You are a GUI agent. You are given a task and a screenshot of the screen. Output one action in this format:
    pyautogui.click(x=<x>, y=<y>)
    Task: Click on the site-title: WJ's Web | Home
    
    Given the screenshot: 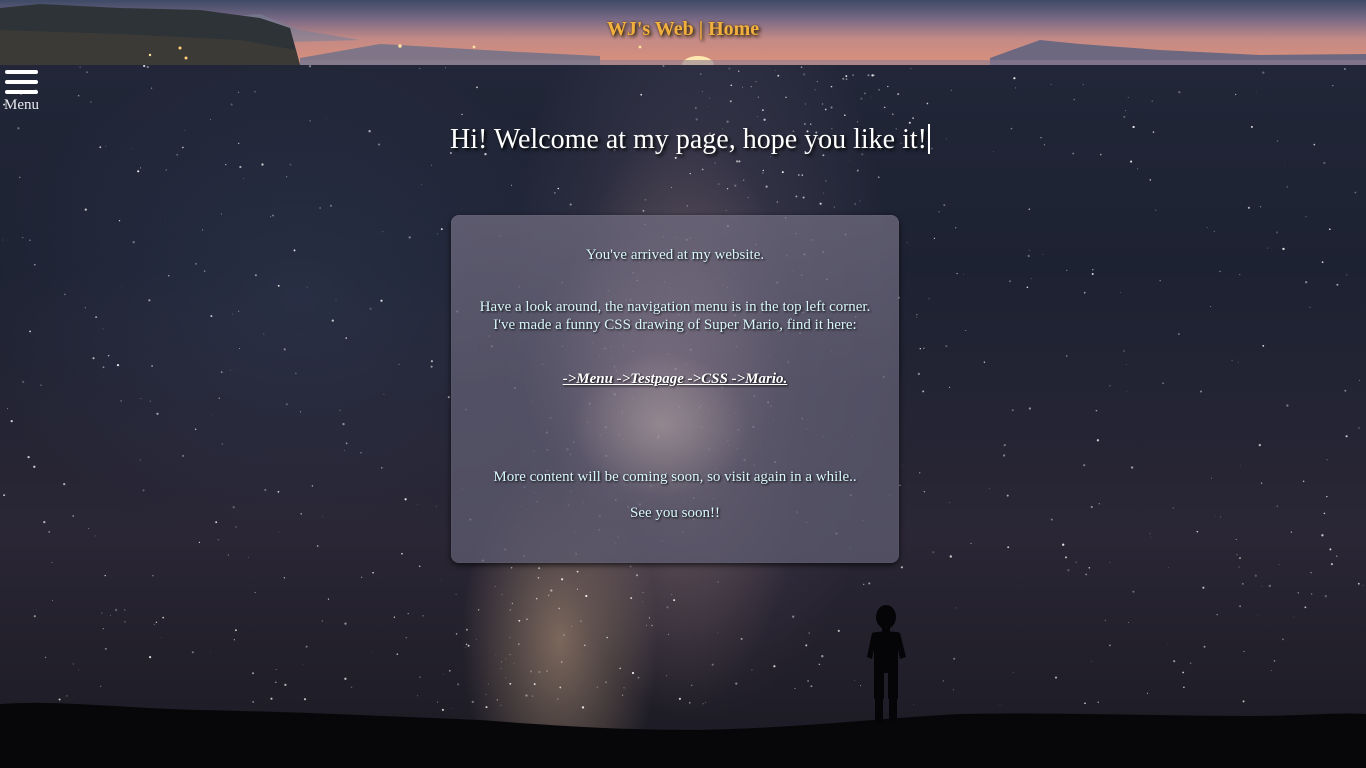 What is the action you would take?
    pyautogui.click(x=683, y=29)
    